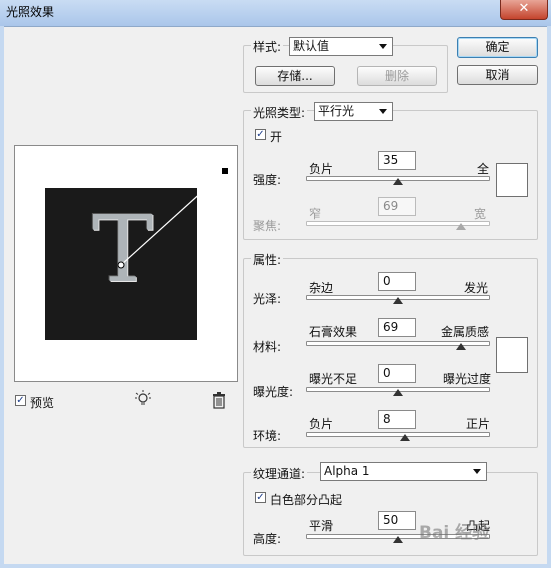 This screenshot has width=551, height=568. Describe the element at coordinates (260, 134) in the screenshot. I see `light-on-checkbox: ✓` at that location.